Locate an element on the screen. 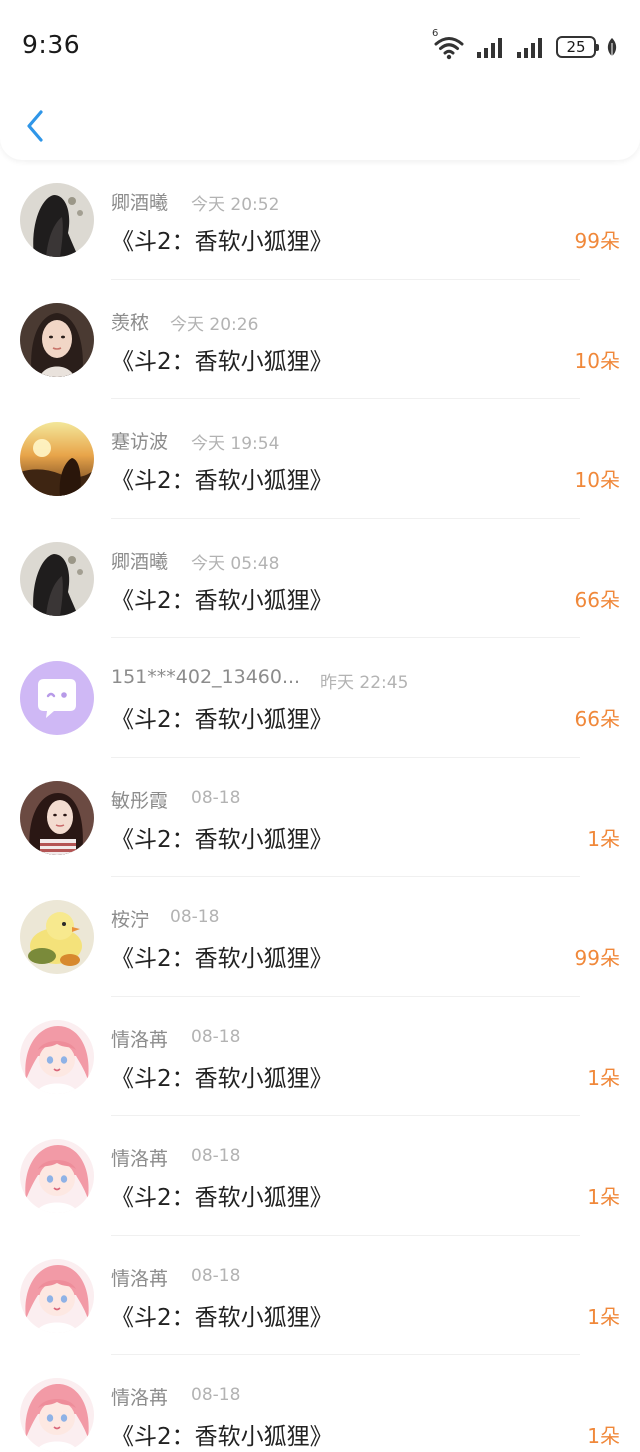 The width and height of the screenshot is (640, 1452). username: 桉泞 is located at coordinates (130, 920).